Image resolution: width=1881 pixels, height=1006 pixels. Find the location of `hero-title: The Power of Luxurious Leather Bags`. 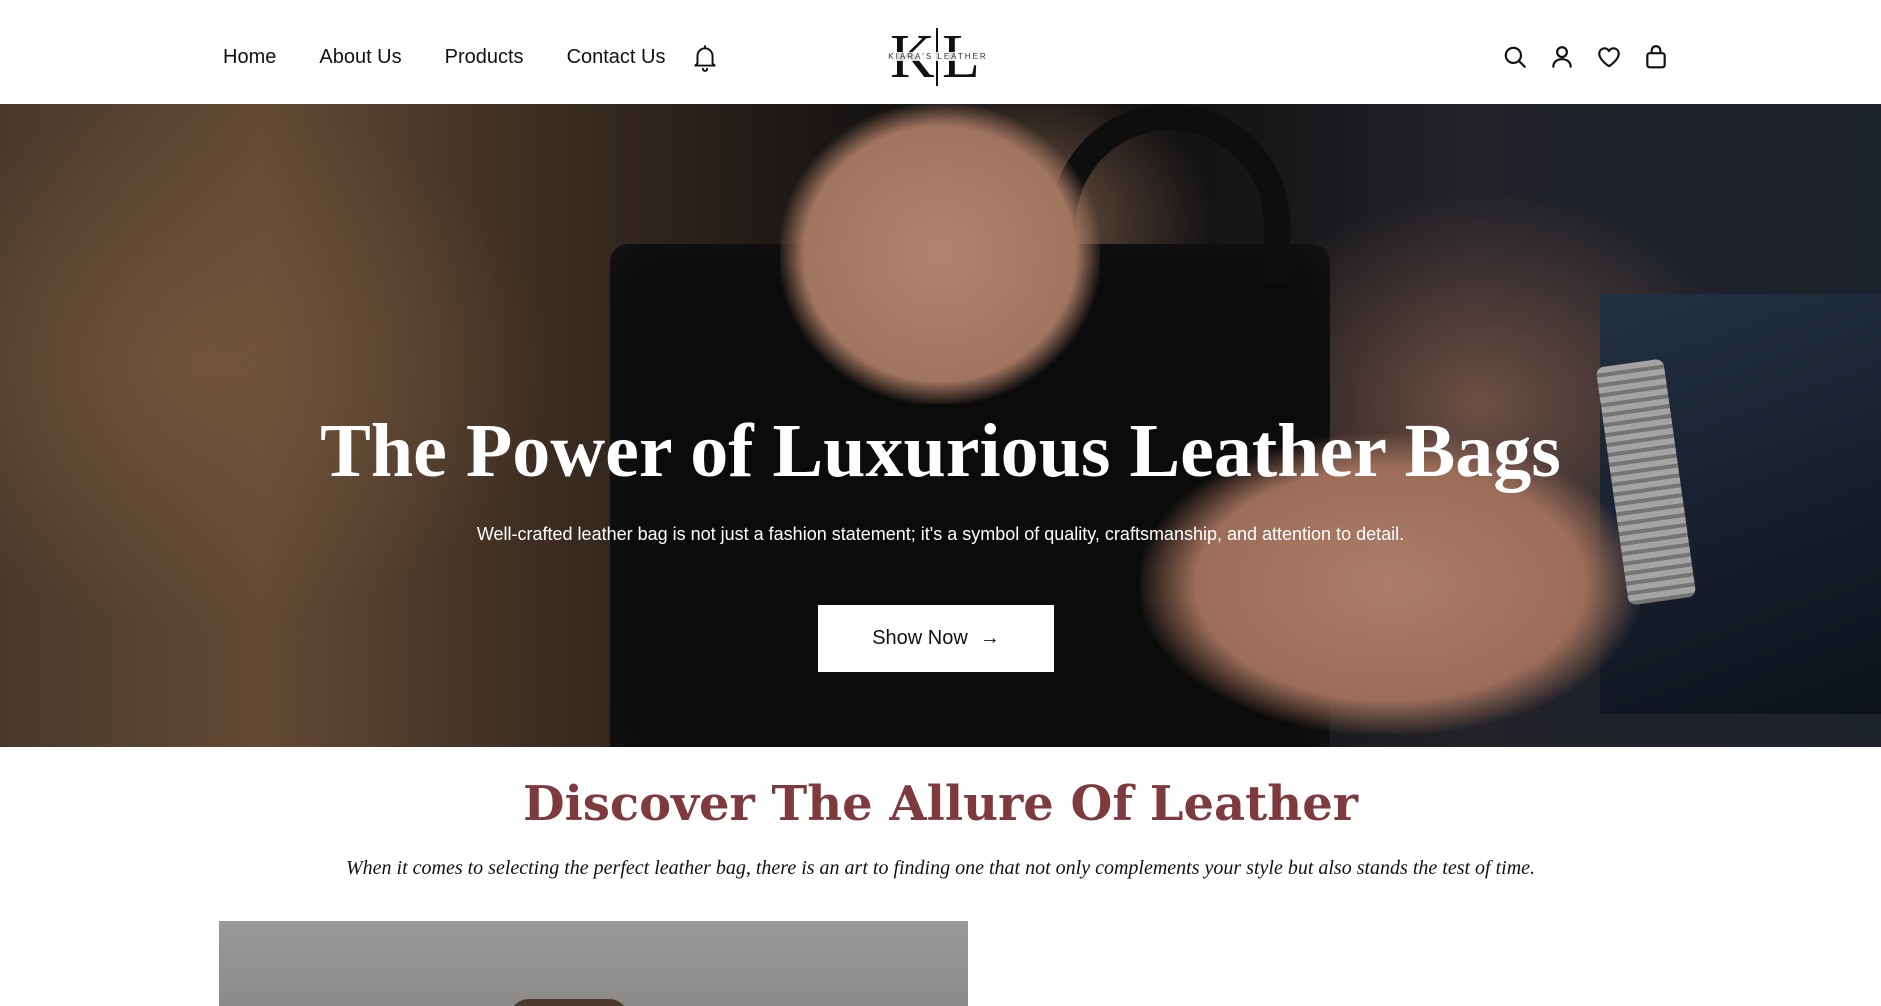

hero-title: The Power of Luxurious Leather Bags is located at coordinates (940, 451).